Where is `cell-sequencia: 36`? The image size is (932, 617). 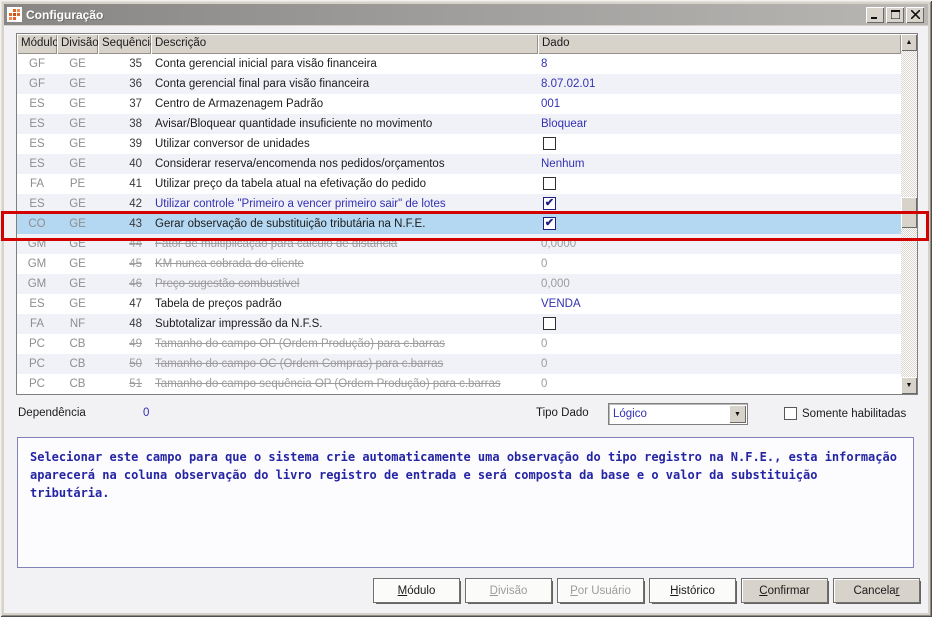
cell-sequencia: 36 is located at coordinates (135, 84).